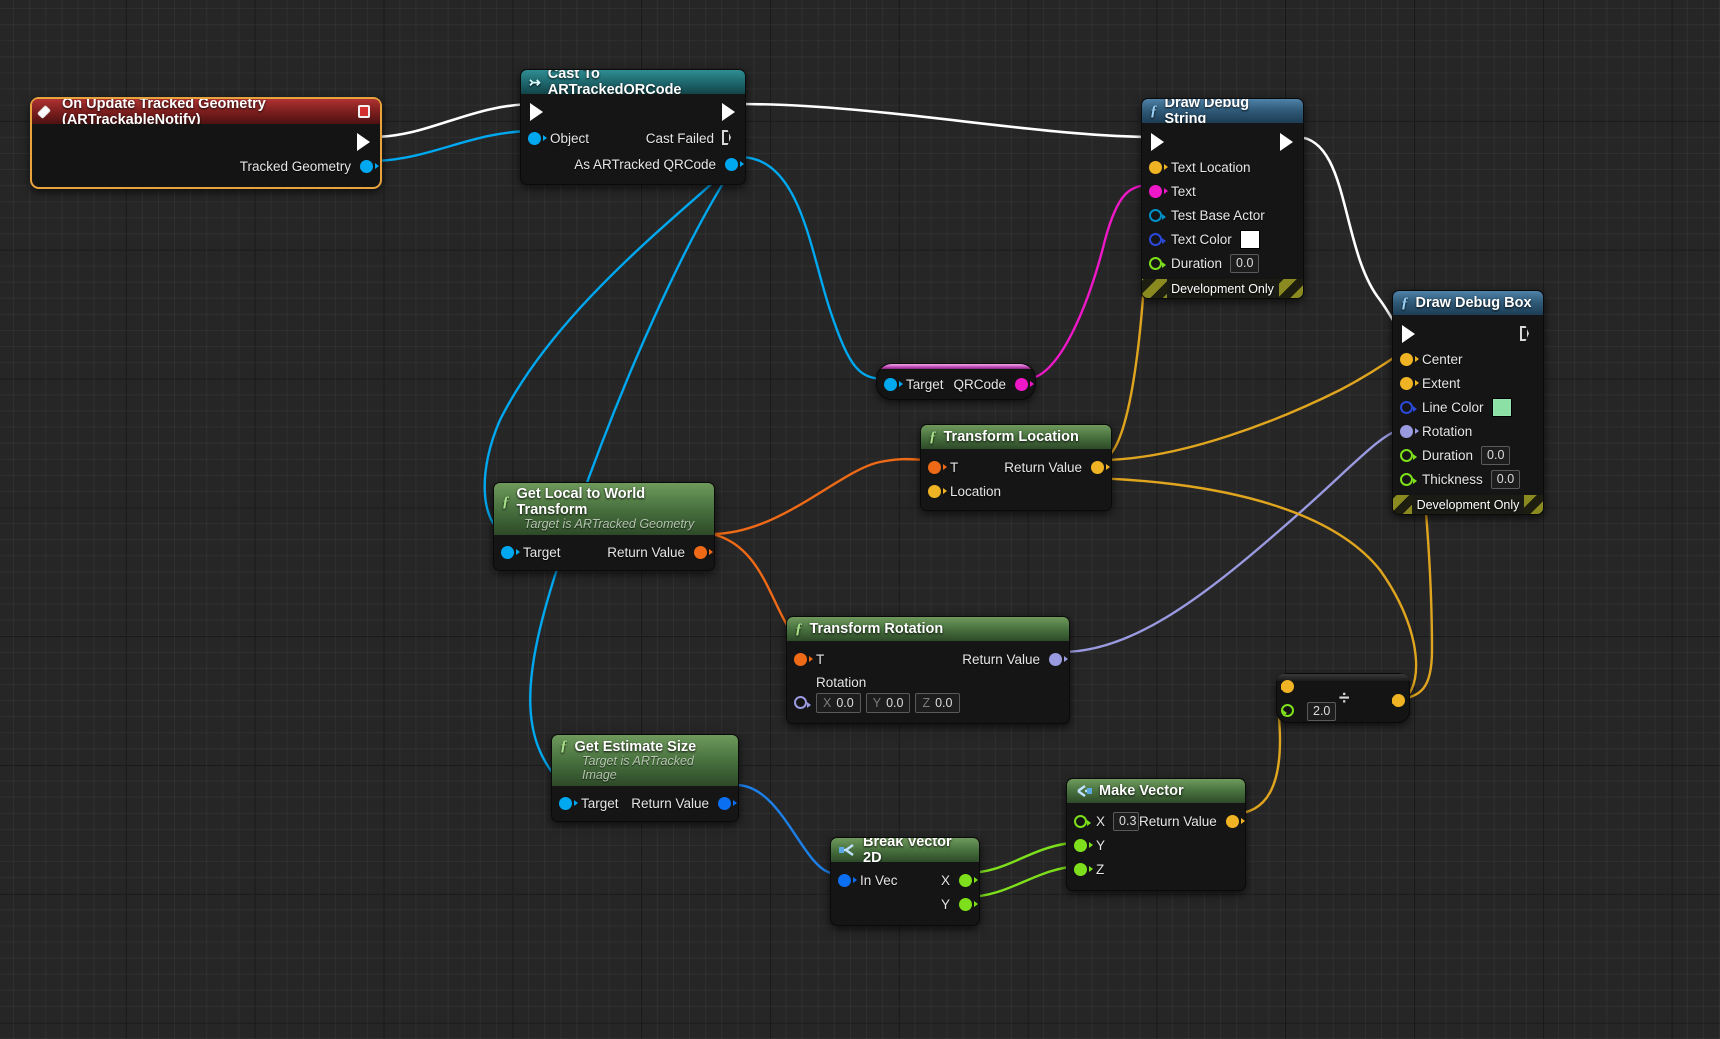 This screenshot has height=1039, width=1720. Describe the element at coordinates (1156, 821) in the screenshot. I see `pin-row-x: X 0.3 Return Value` at that location.